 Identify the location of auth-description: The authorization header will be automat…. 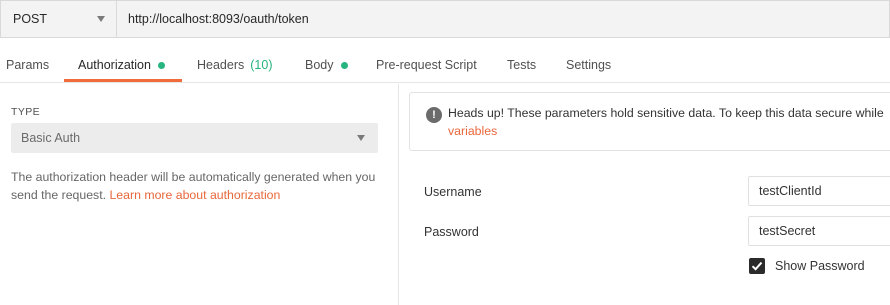
(196, 186).